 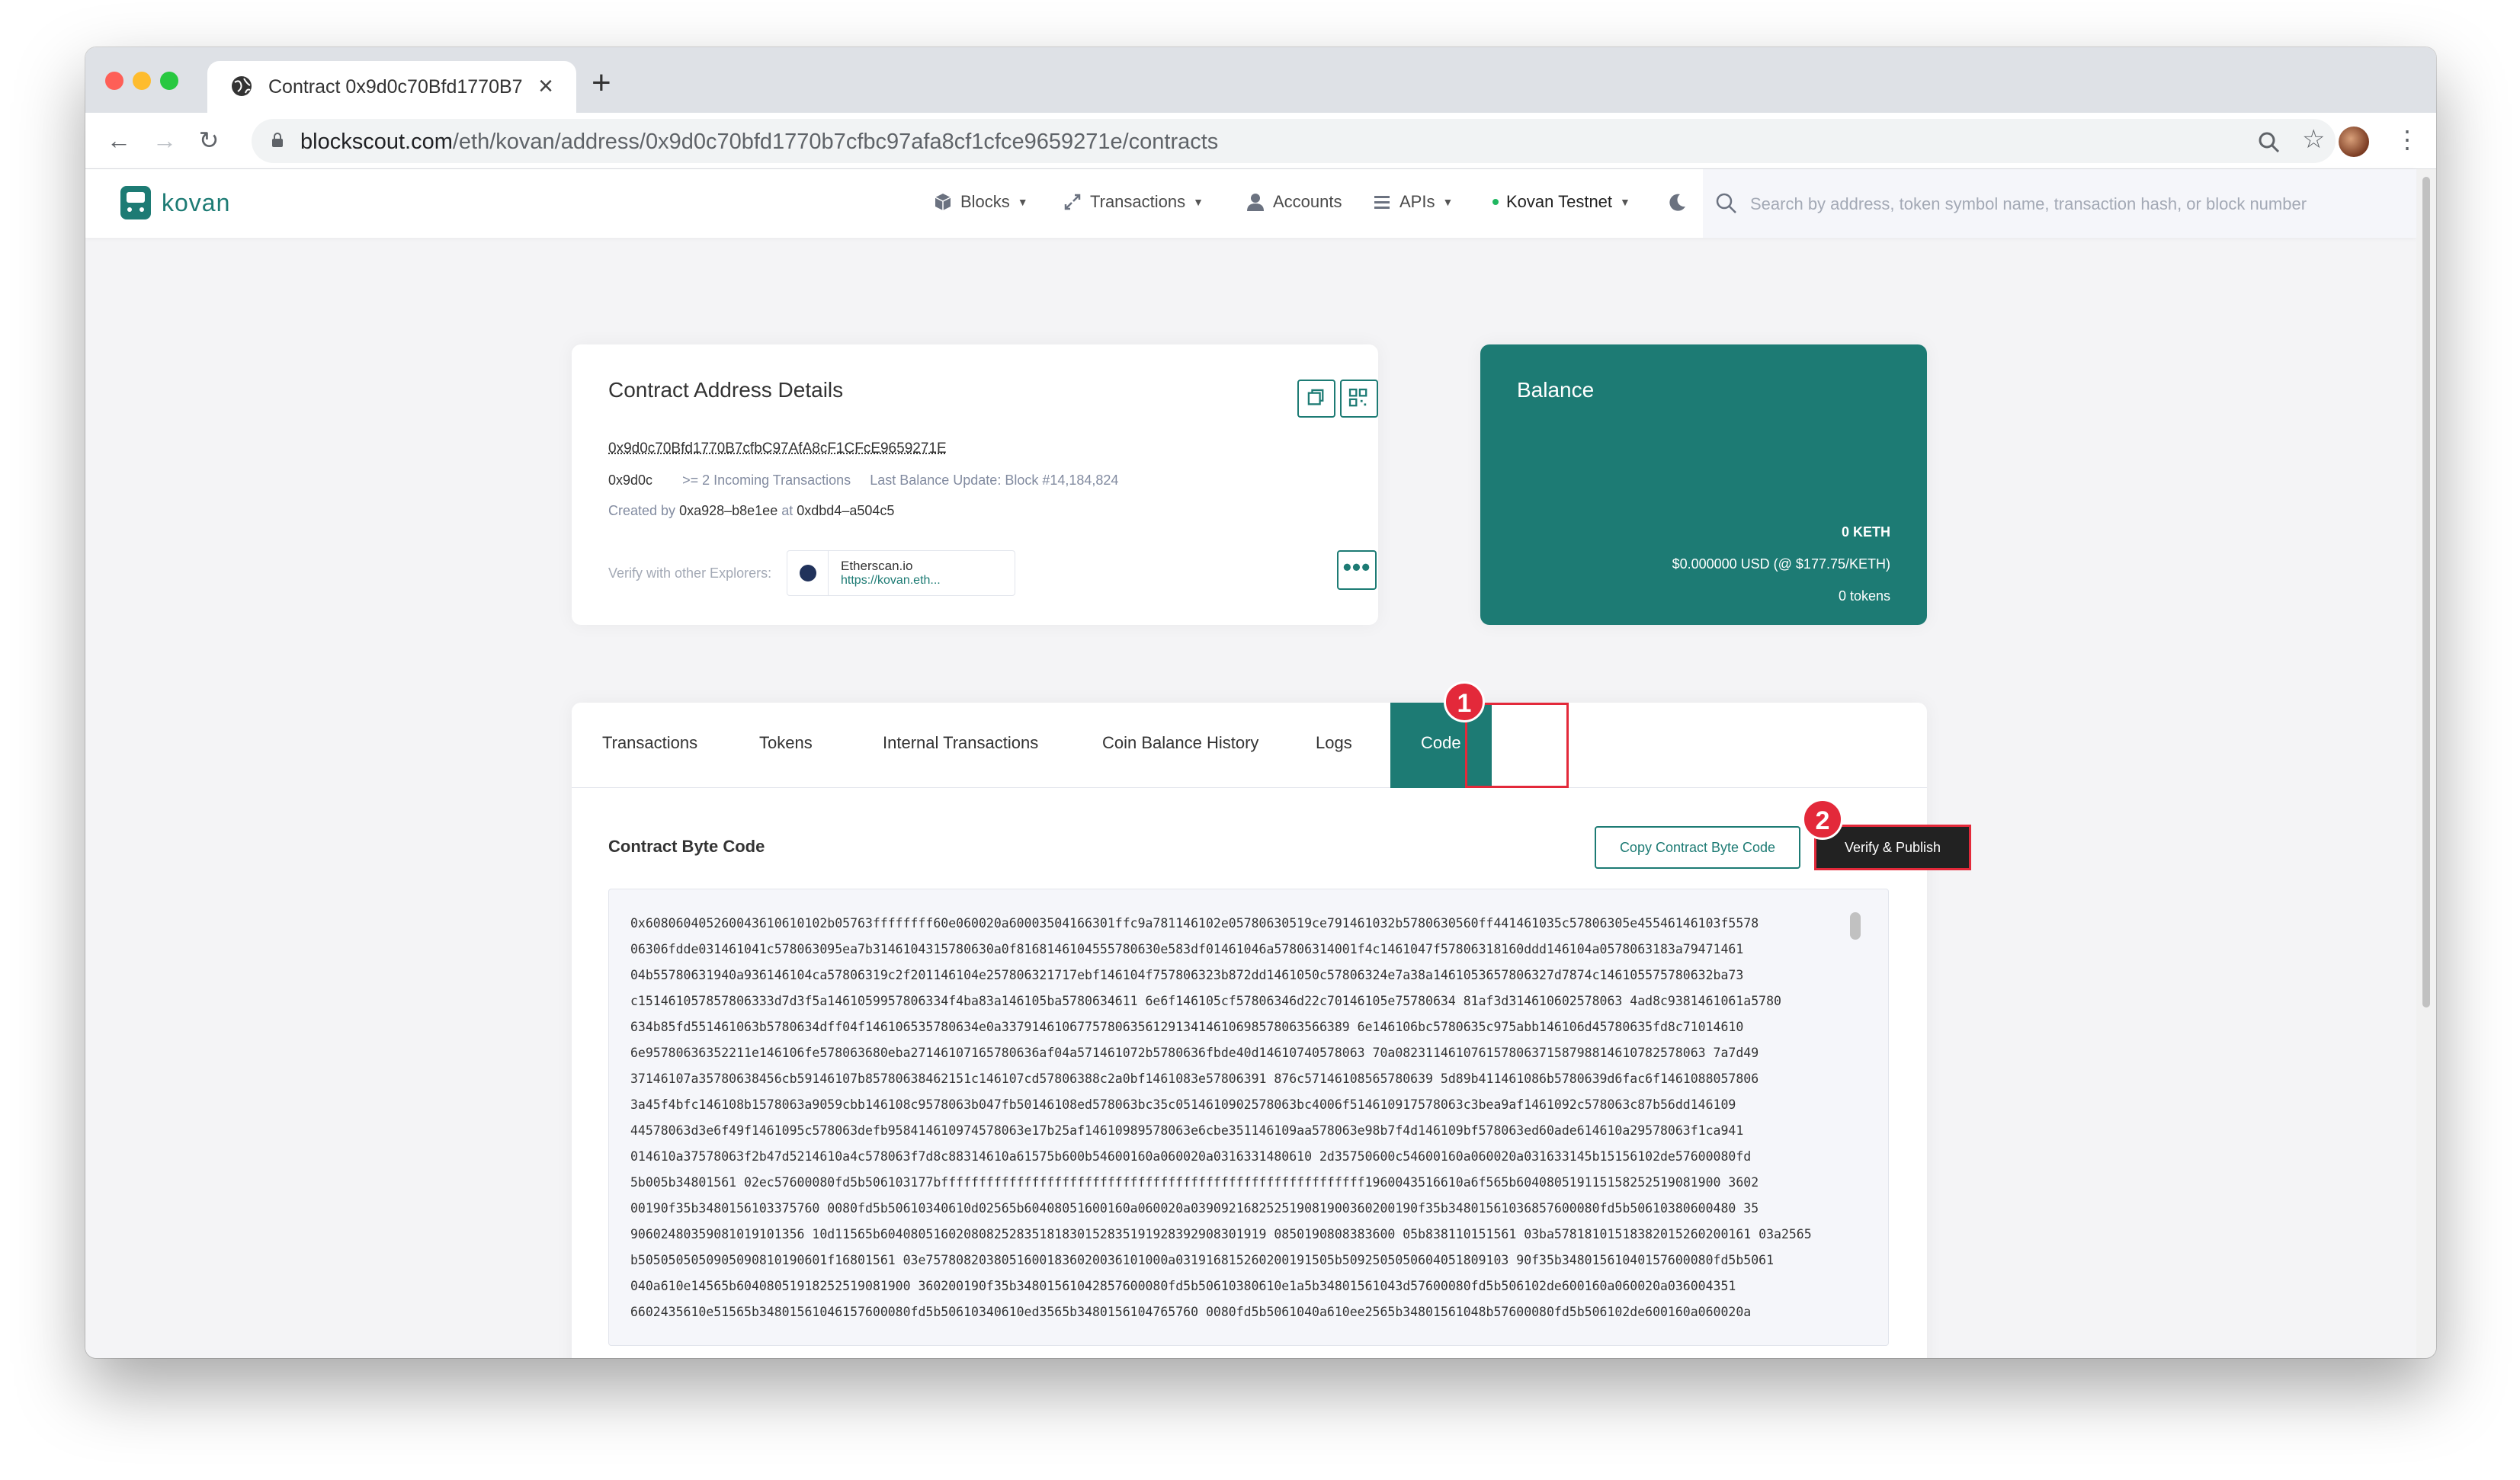 What do you see at coordinates (690, 573) in the screenshot?
I see `verify-explorers-label: Verify with other Explorers:` at bounding box center [690, 573].